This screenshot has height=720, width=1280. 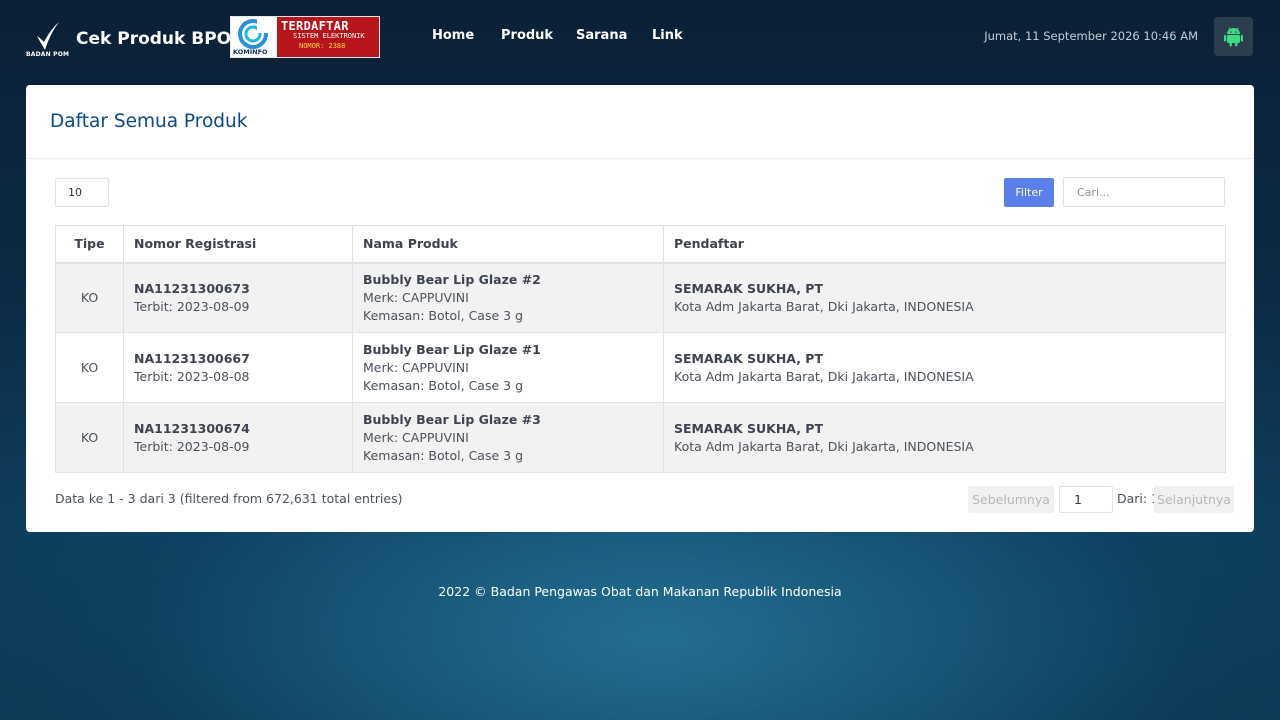 I want to click on bpom-logo-text: BADAN POM, so click(x=48, y=54).